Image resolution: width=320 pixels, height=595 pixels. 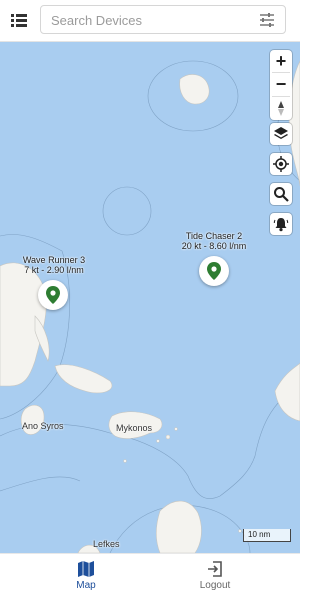 What do you see at coordinates (43, 426) in the screenshot?
I see `place-label: Ano Syros` at bounding box center [43, 426].